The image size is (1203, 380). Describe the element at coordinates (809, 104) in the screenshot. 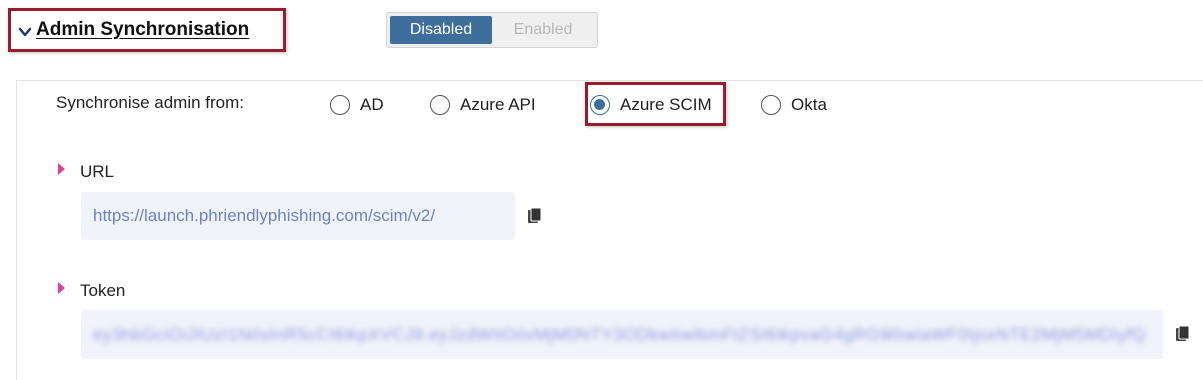

I see `radio-label-okta: Okta` at that location.